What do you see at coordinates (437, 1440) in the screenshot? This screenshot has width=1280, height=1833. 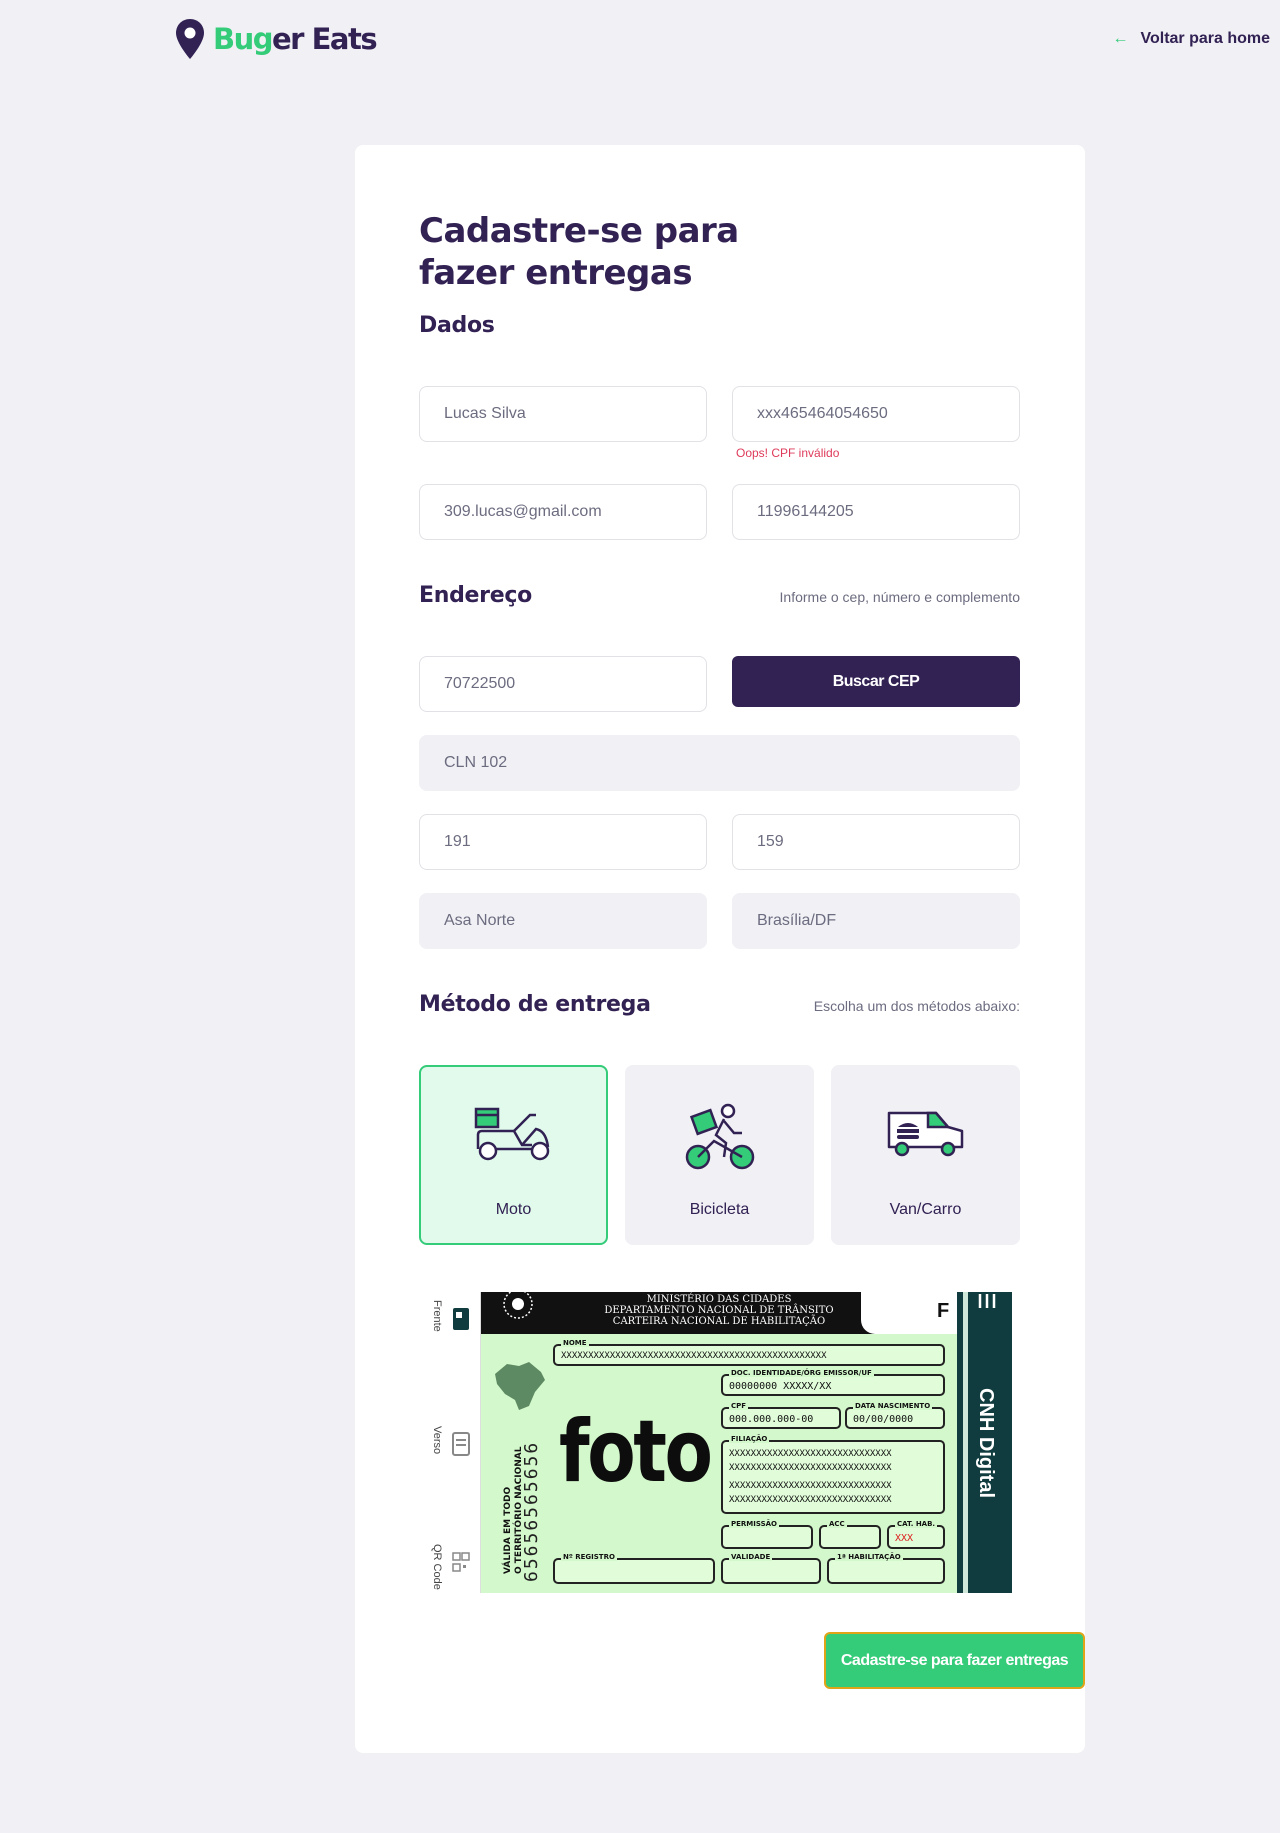 I see `cnh-tab-verso: Verso` at bounding box center [437, 1440].